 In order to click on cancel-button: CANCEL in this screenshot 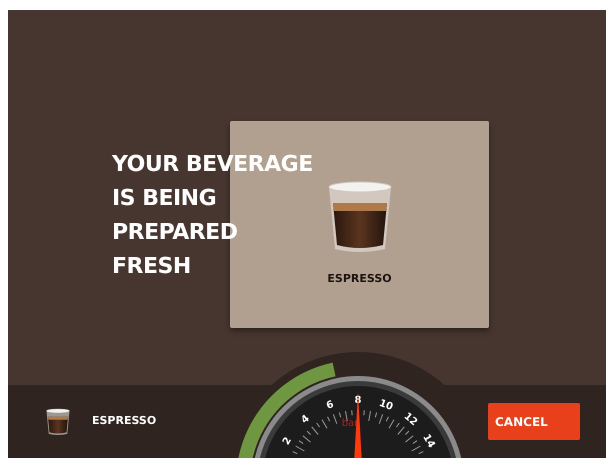, I will do `click(534, 421)`.